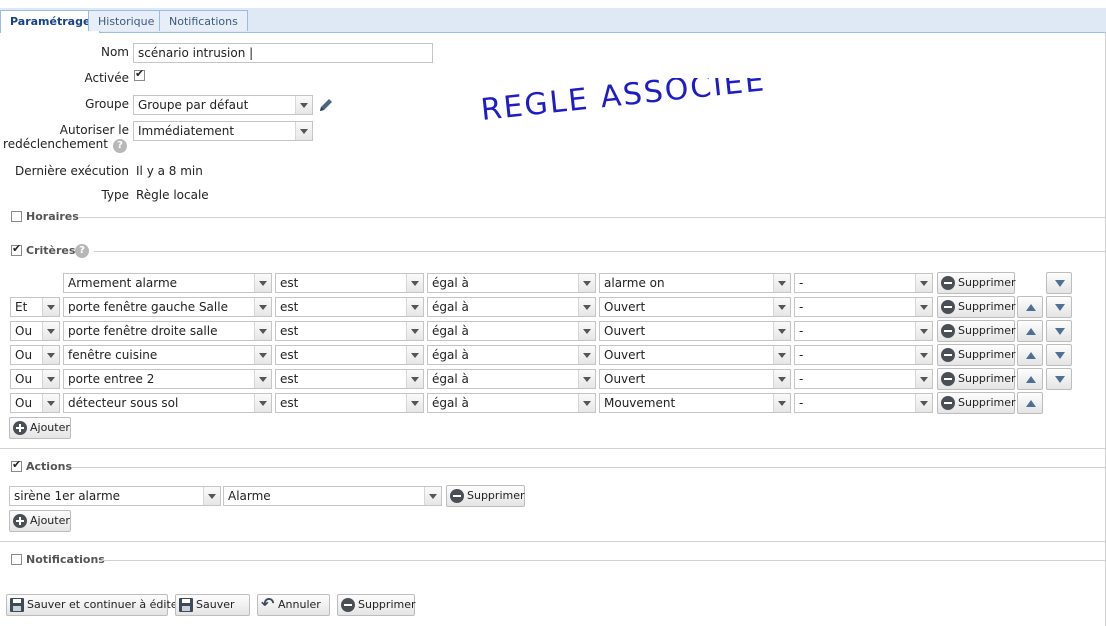  I want to click on notifications-checkbox, so click(16, 559).